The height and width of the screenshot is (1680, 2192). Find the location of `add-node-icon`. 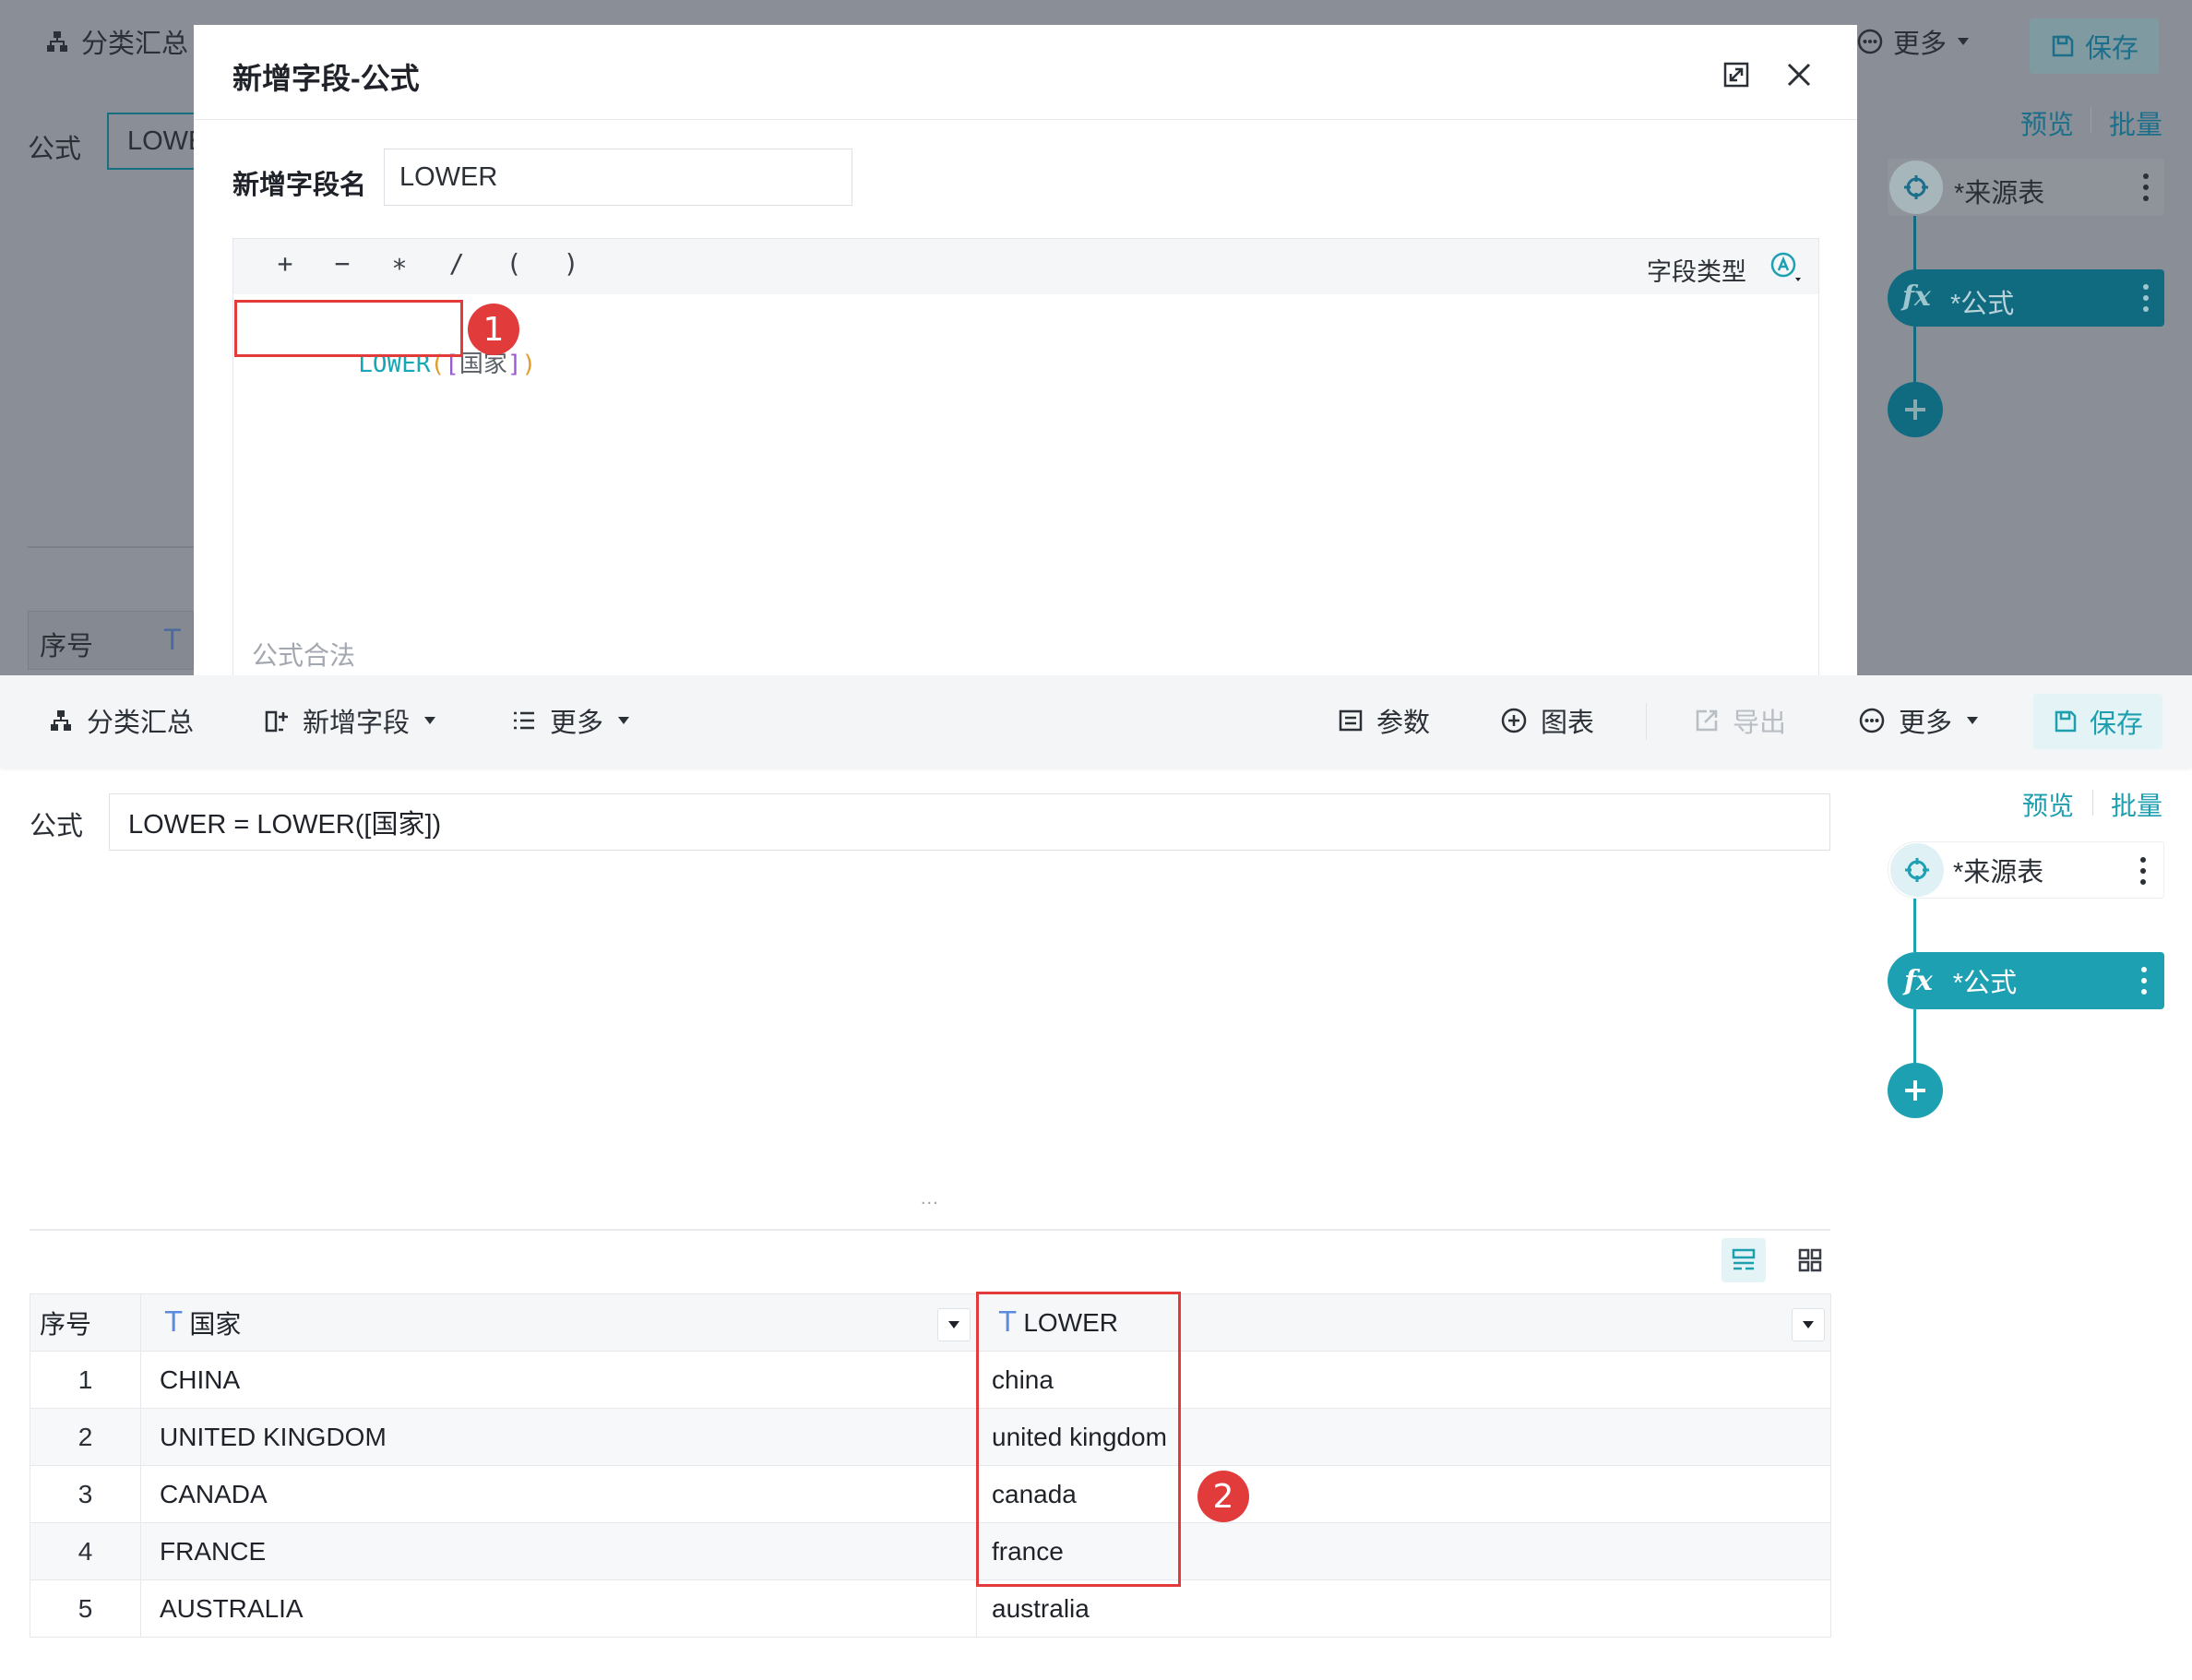

add-node-icon is located at coordinates (1915, 1090).